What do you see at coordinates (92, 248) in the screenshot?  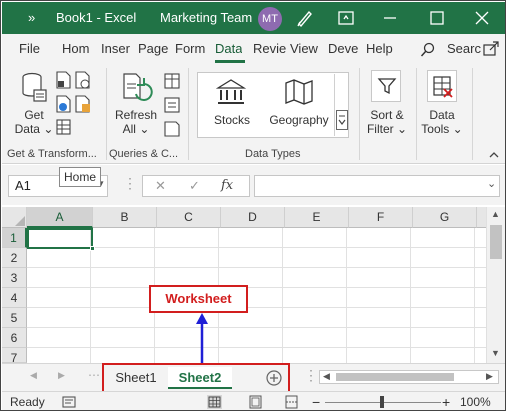 I see `fill-handle` at bounding box center [92, 248].